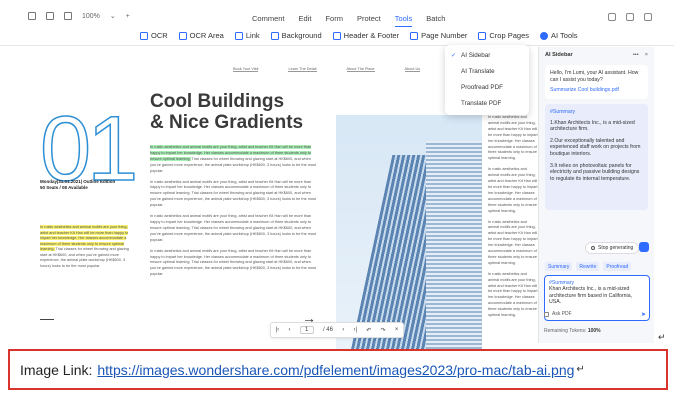 The height and width of the screenshot is (398, 674). I want to click on first-page-icon: |‹, so click(278, 330).